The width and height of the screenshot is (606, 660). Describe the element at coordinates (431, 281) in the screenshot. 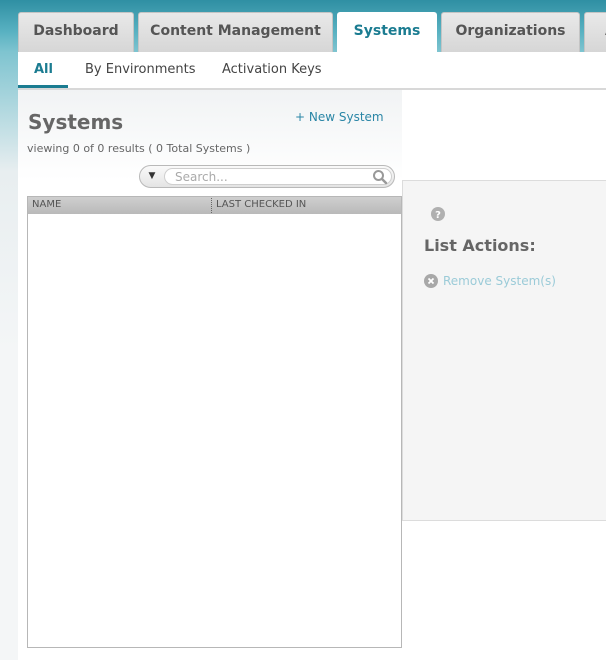

I see `remove-icon` at that location.